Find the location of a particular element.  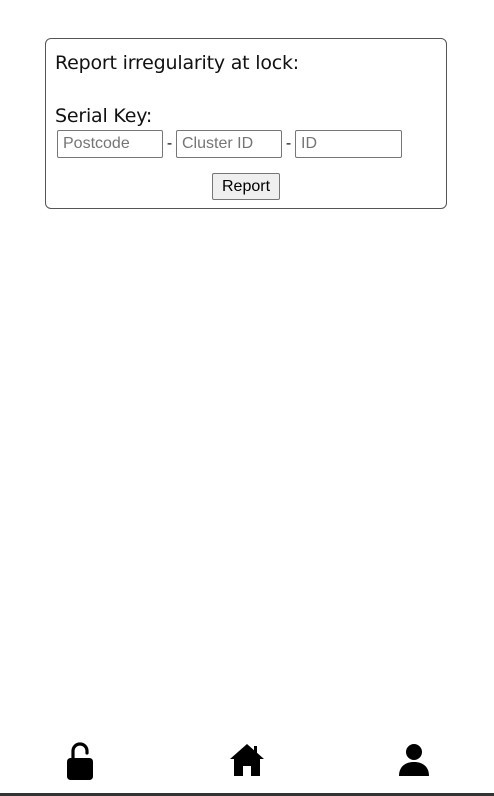

submit-row: Report is located at coordinates (246, 186).